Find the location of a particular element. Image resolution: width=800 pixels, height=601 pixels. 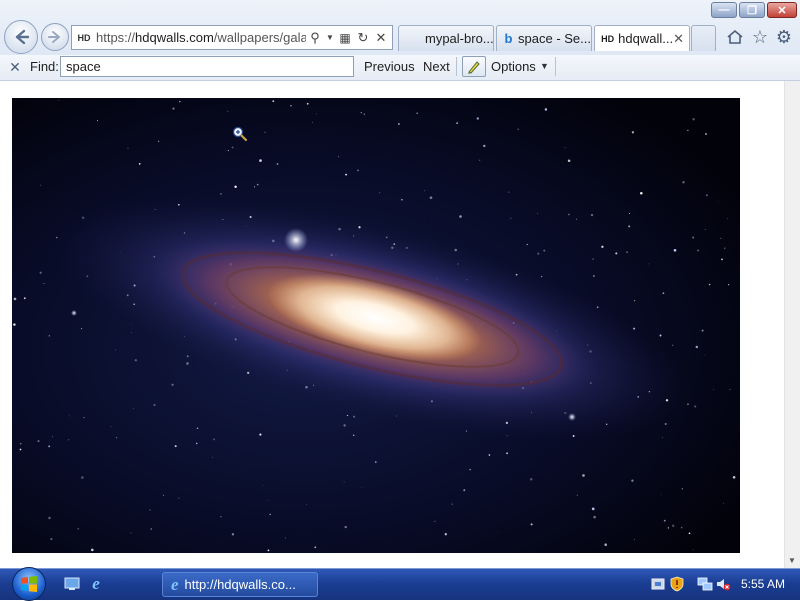

internet-explorer-quicklaunch-icon: e is located at coordinates (96, 583).